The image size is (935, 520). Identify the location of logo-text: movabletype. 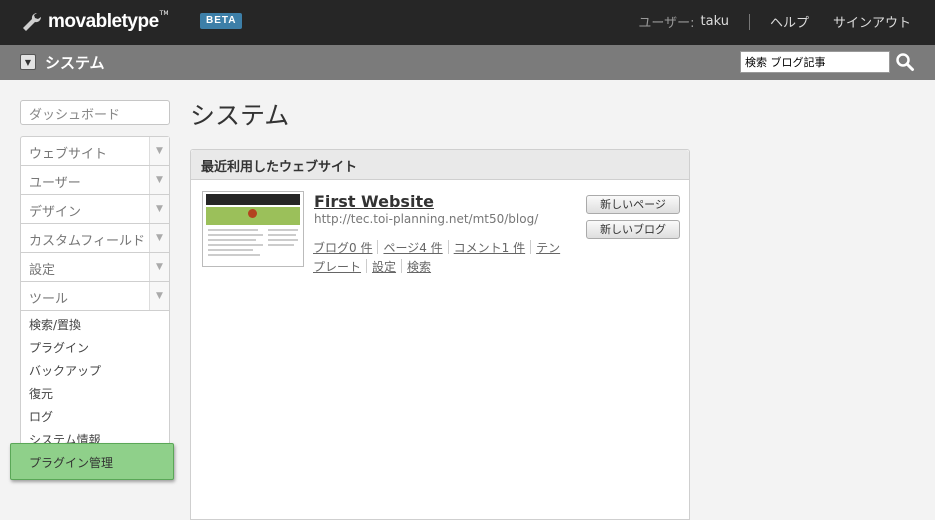
(103, 21).